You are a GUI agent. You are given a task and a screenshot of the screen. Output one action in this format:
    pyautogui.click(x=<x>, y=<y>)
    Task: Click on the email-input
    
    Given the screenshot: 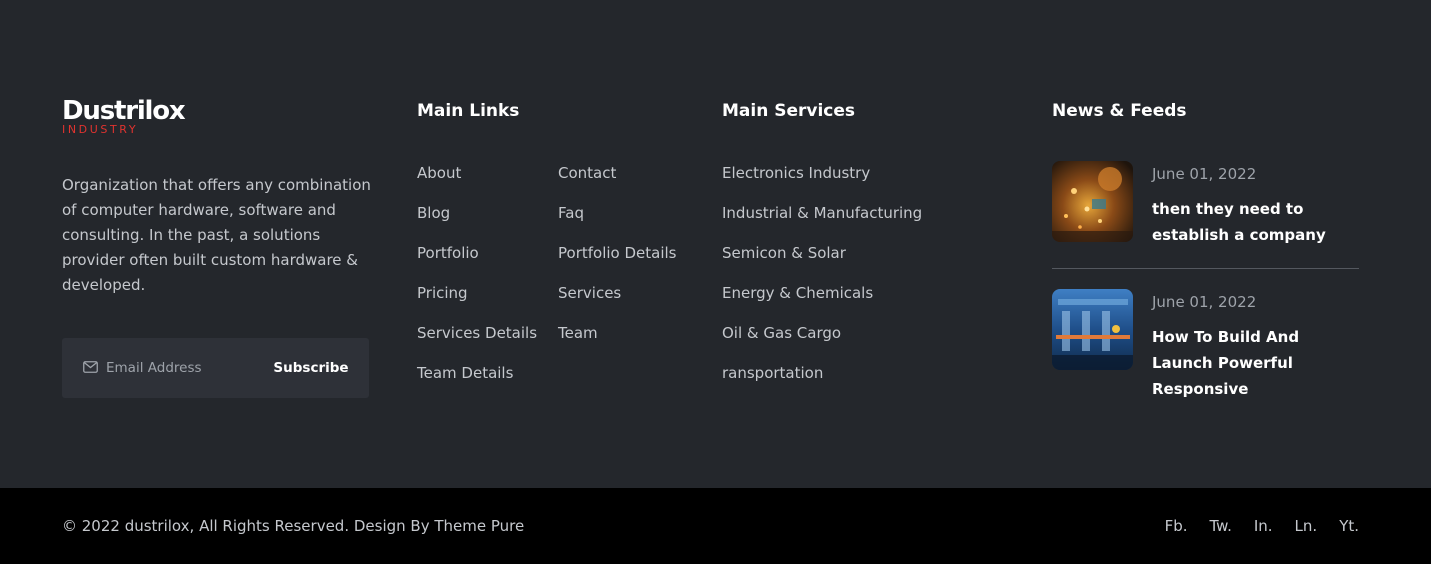 What is the action you would take?
    pyautogui.click(x=181, y=368)
    